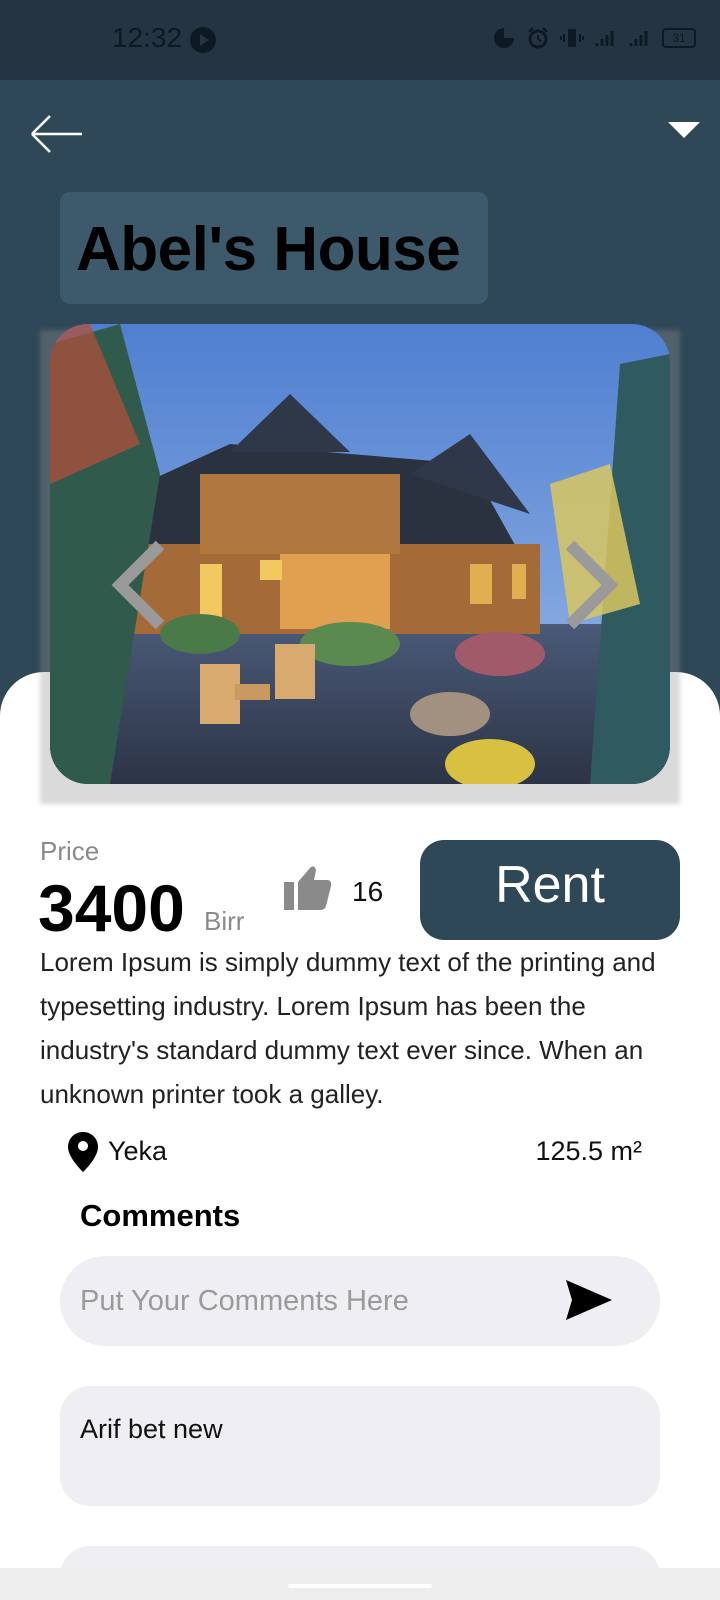 The height and width of the screenshot is (1600, 720). I want to click on comment-item: Arif bet new, so click(360, 1446).